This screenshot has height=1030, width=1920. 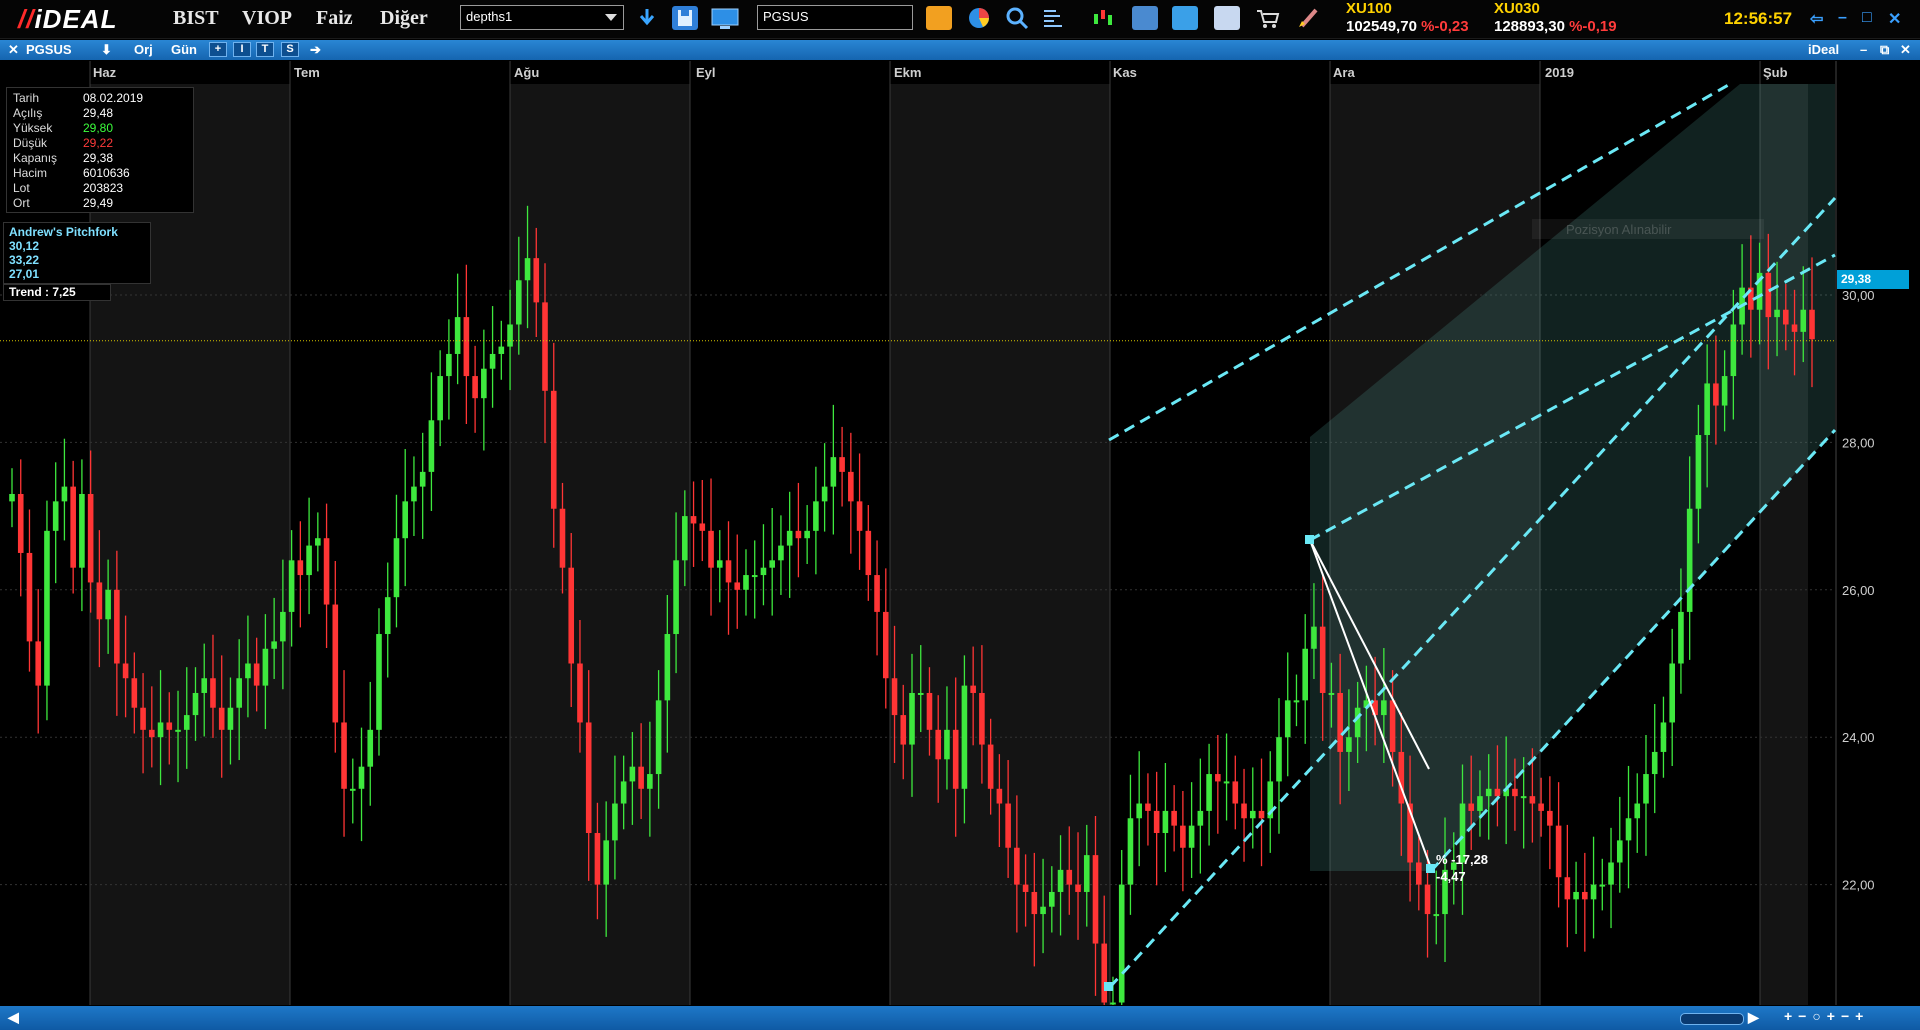 I want to click on pitchfork-value-3: 27,01, so click(x=24, y=274).